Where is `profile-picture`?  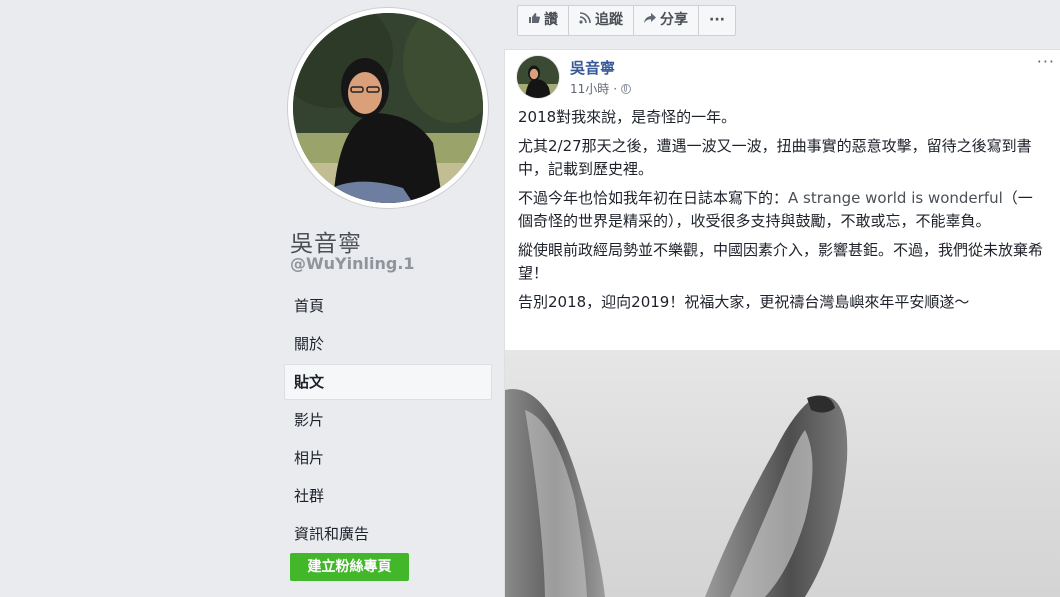
profile-picture is located at coordinates (388, 108).